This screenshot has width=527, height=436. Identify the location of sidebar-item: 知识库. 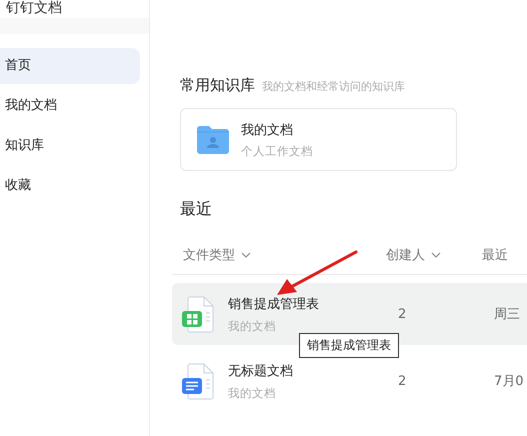
(70, 146).